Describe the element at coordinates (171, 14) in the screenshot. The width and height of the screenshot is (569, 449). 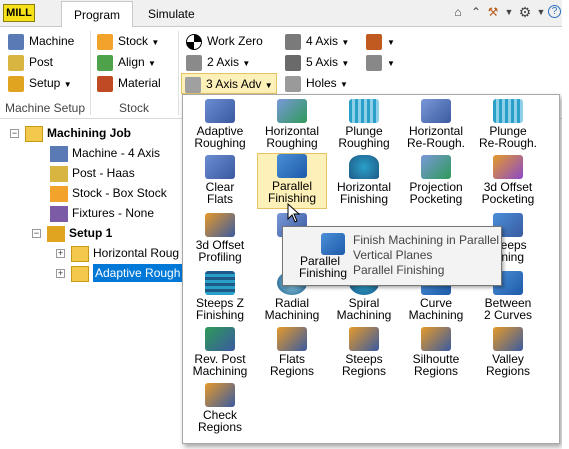
I see `tab-simulate: Simulate` at that location.